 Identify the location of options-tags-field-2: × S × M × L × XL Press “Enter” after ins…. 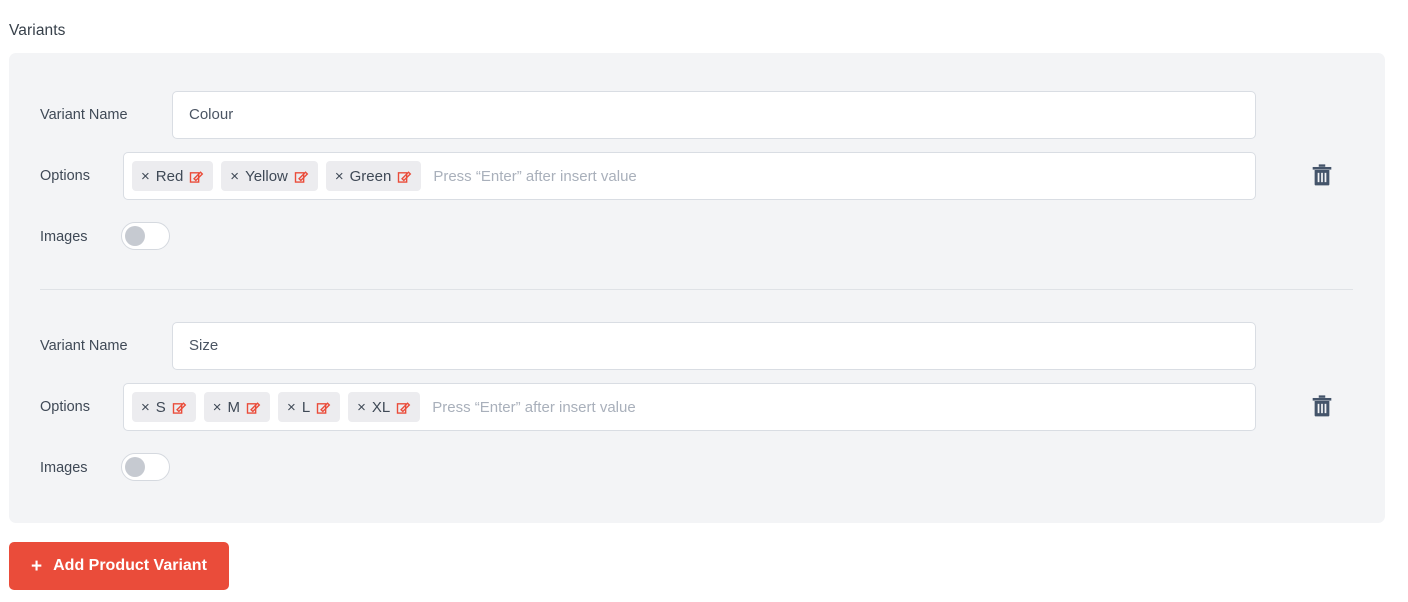
(689, 407).